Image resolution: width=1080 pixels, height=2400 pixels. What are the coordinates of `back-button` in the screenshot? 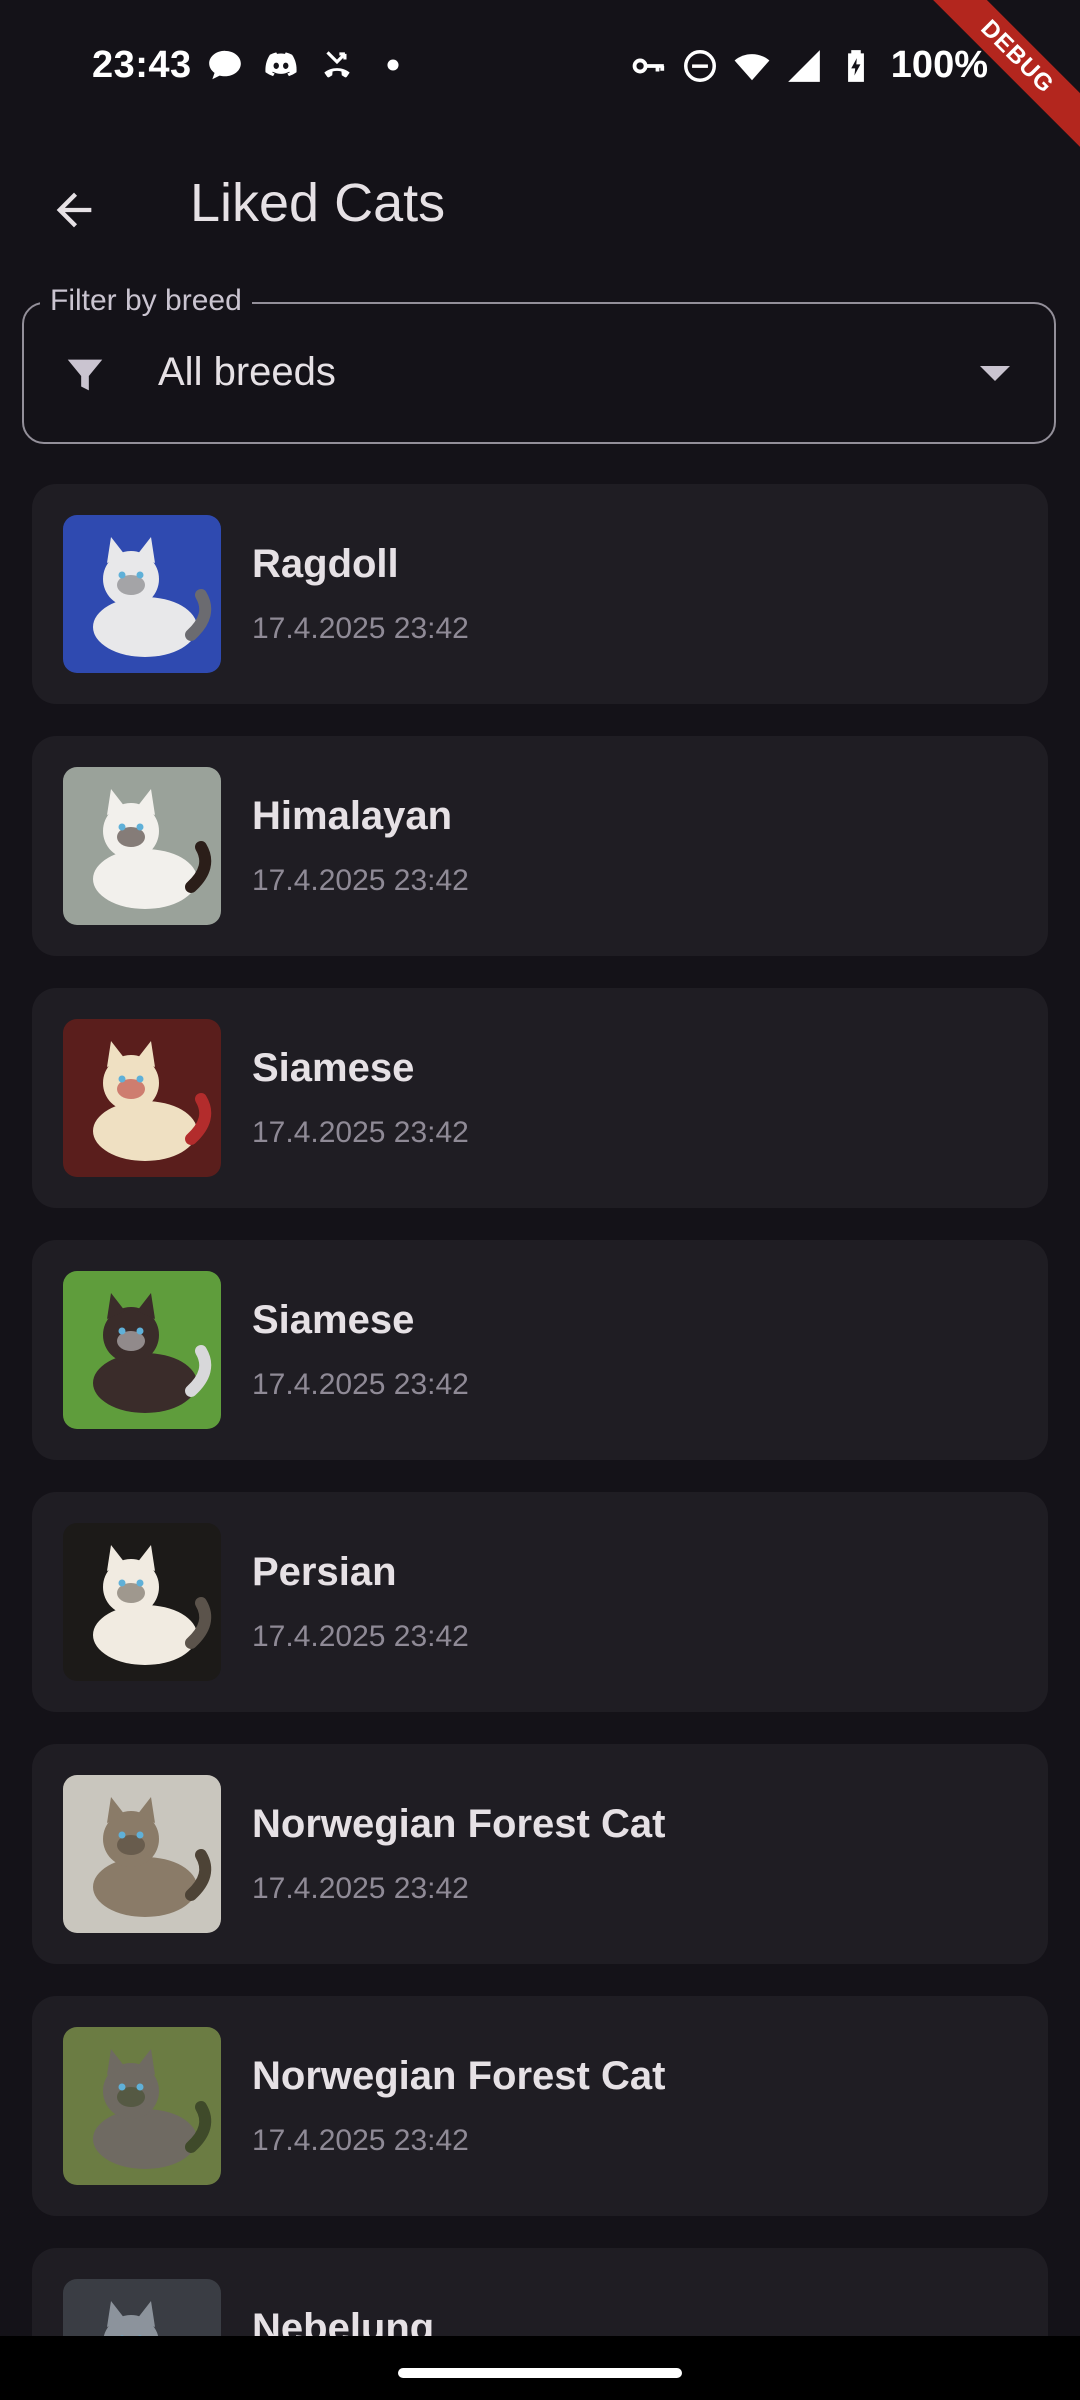 It's located at (74, 210).